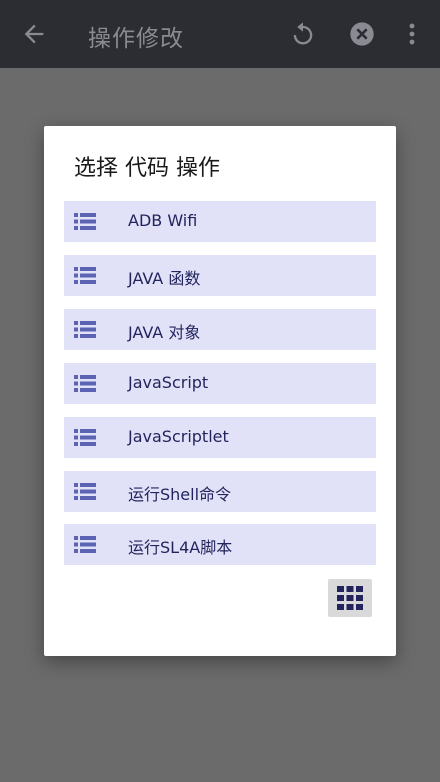  What do you see at coordinates (180, 547) in the screenshot?
I see `list-item-label: 运行SL4A脚本` at bounding box center [180, 547].